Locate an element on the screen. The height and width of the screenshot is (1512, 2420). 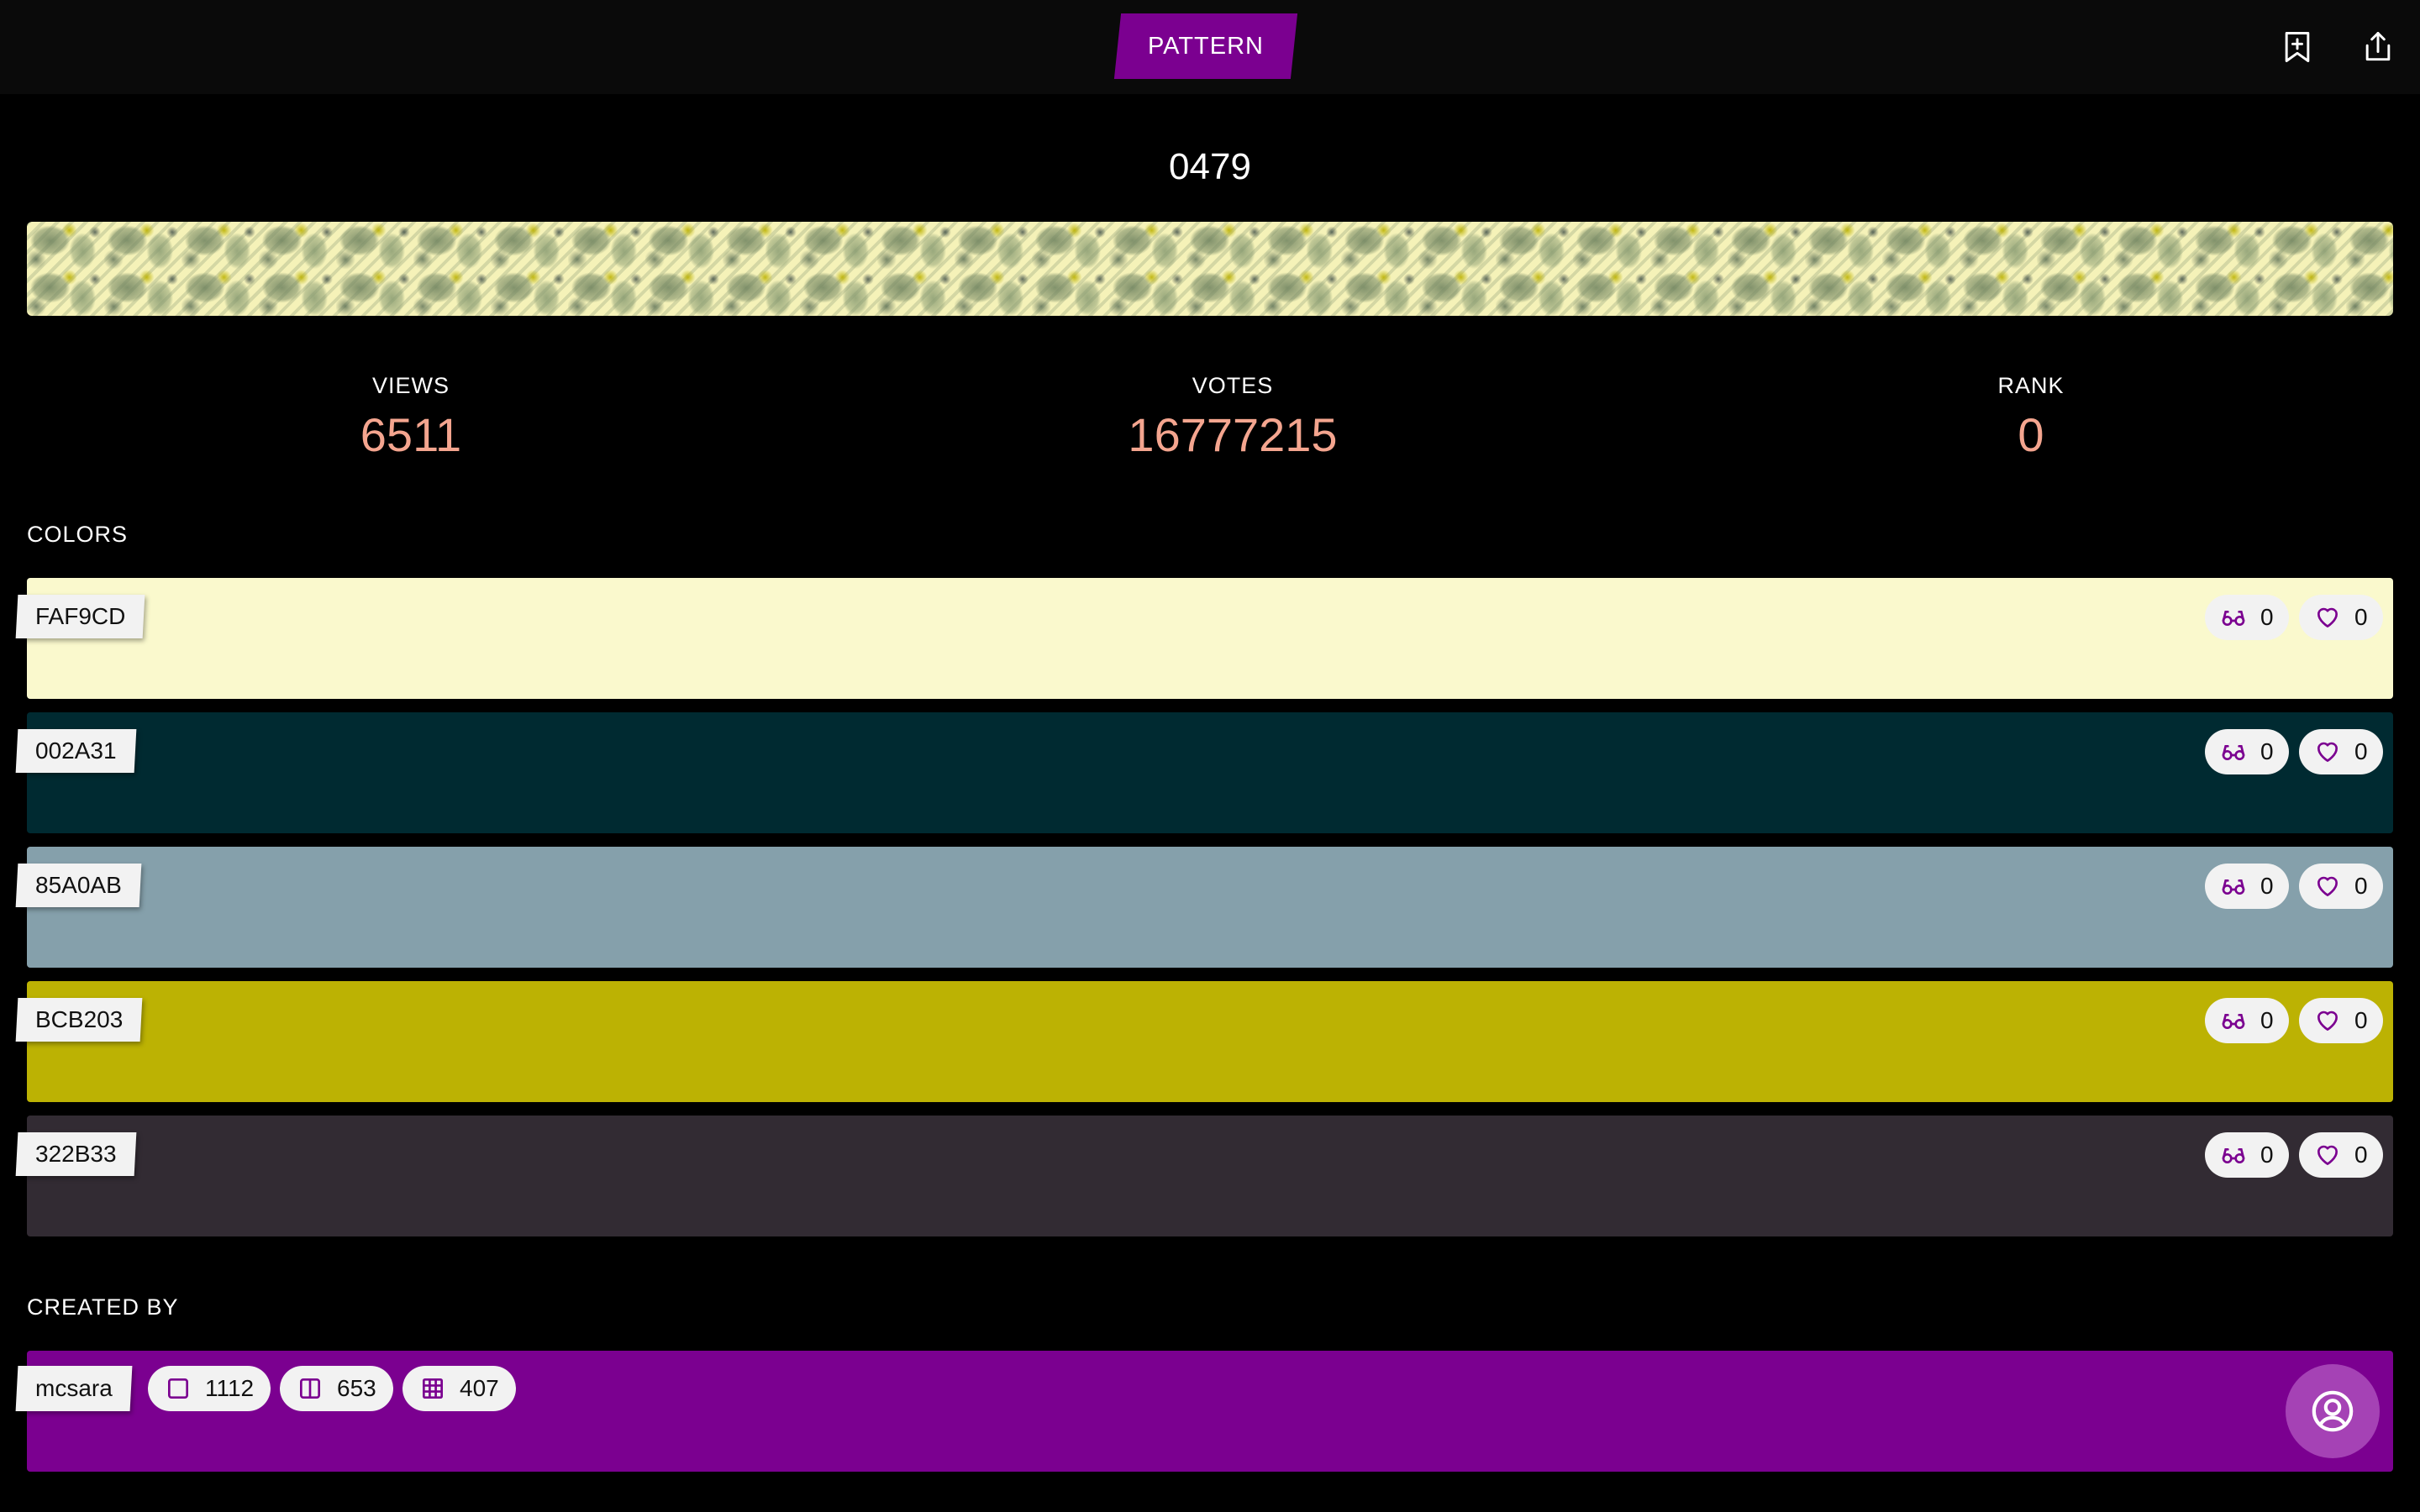
stat-views: VIEWS 6511 is located at coordinates (411, 417).